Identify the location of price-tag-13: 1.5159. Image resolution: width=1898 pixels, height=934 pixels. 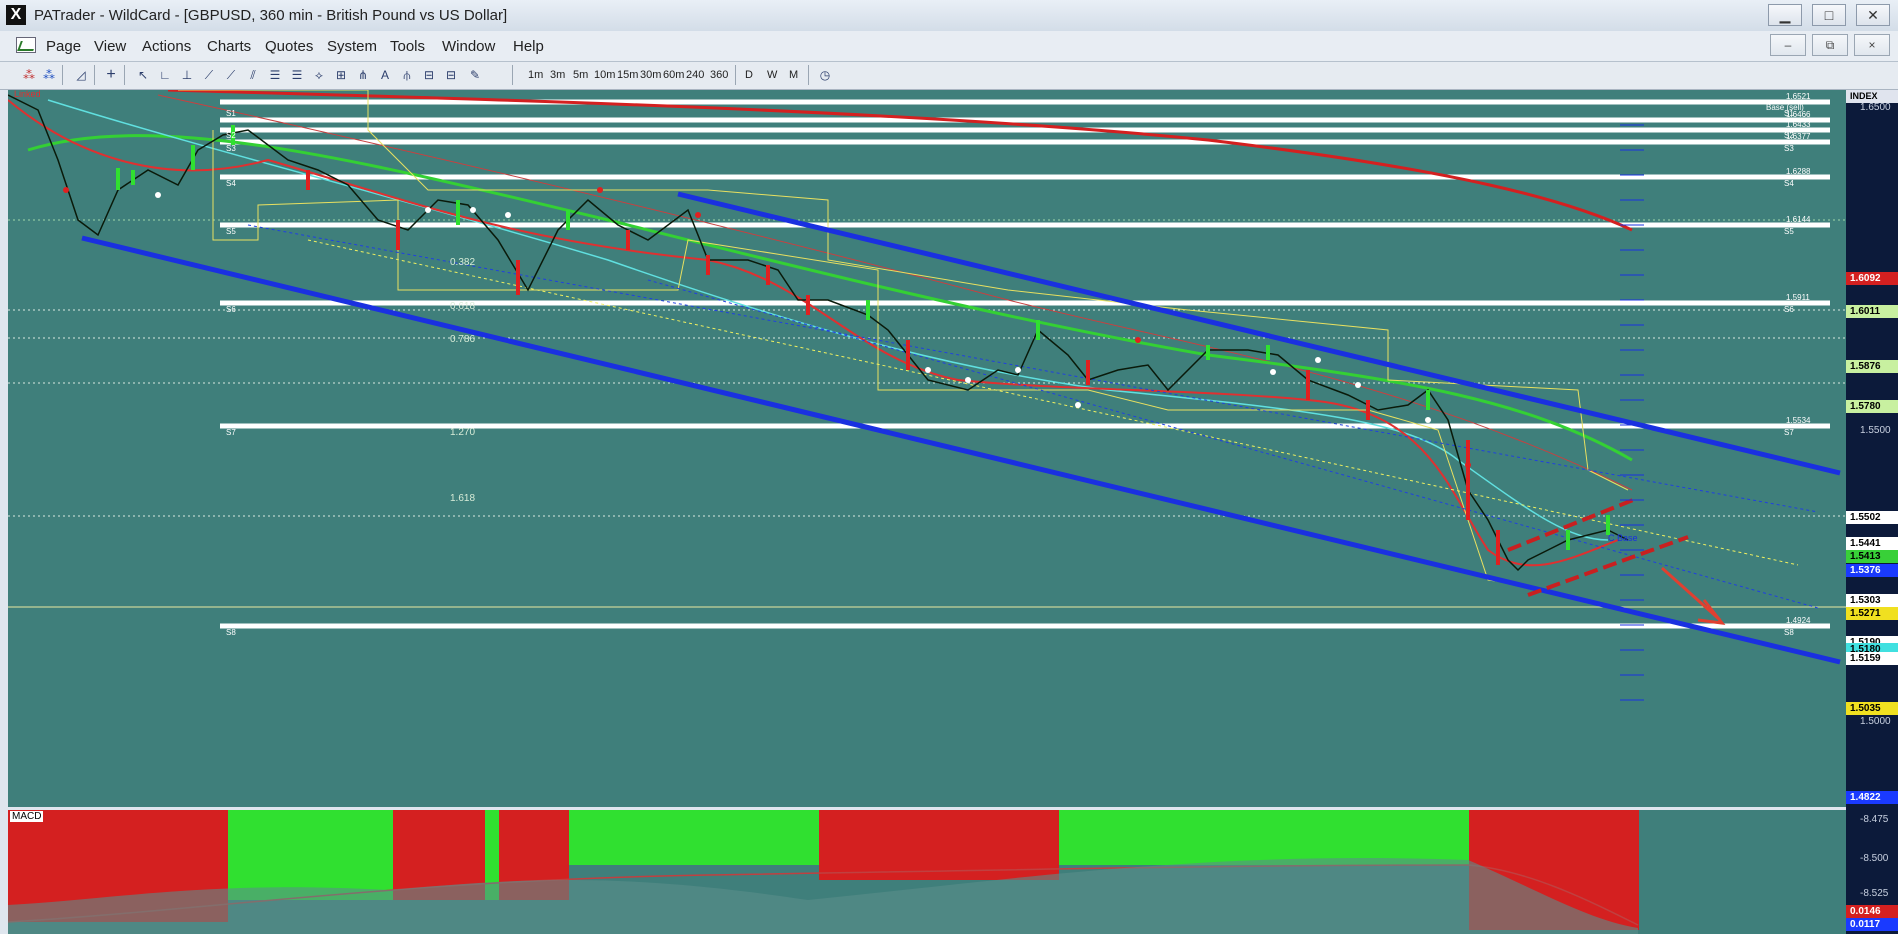
(1872, 658).